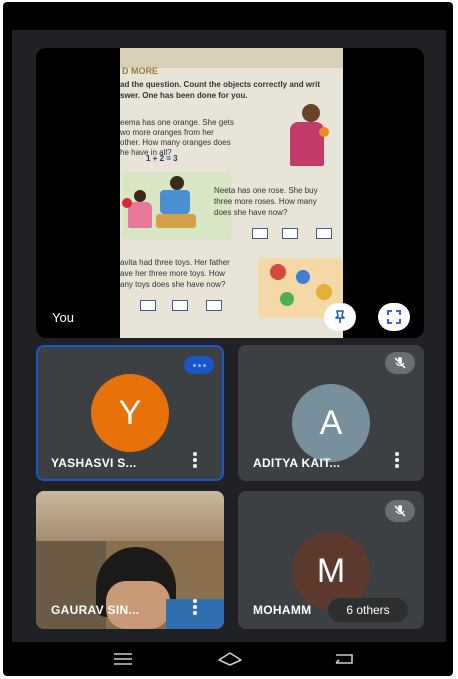  I want to click on avatar: A, so click(331, 423).